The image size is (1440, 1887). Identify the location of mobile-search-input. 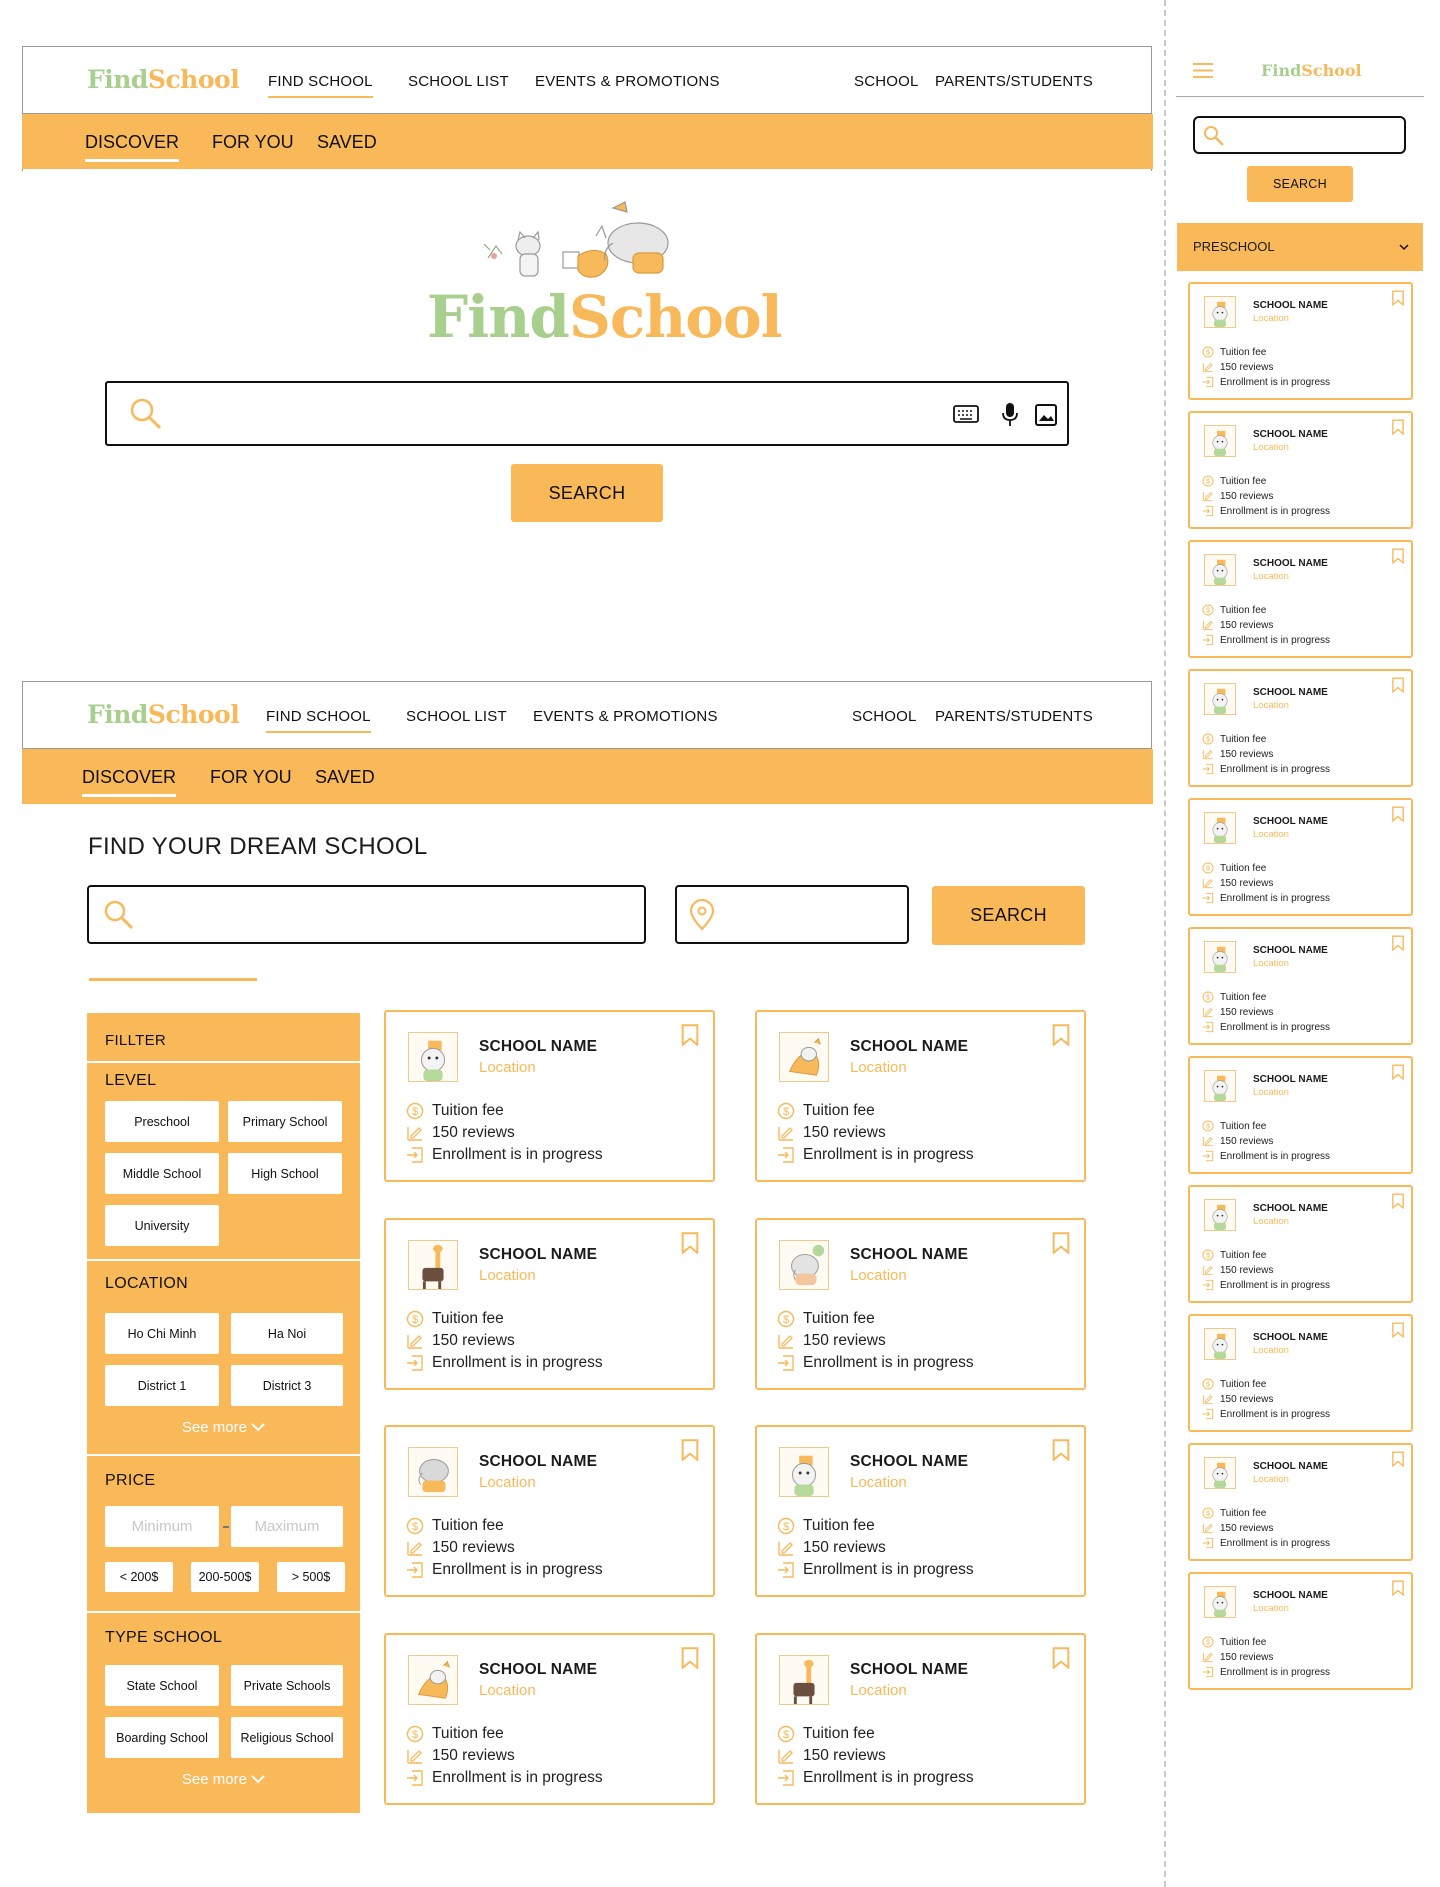
(1299, 135).